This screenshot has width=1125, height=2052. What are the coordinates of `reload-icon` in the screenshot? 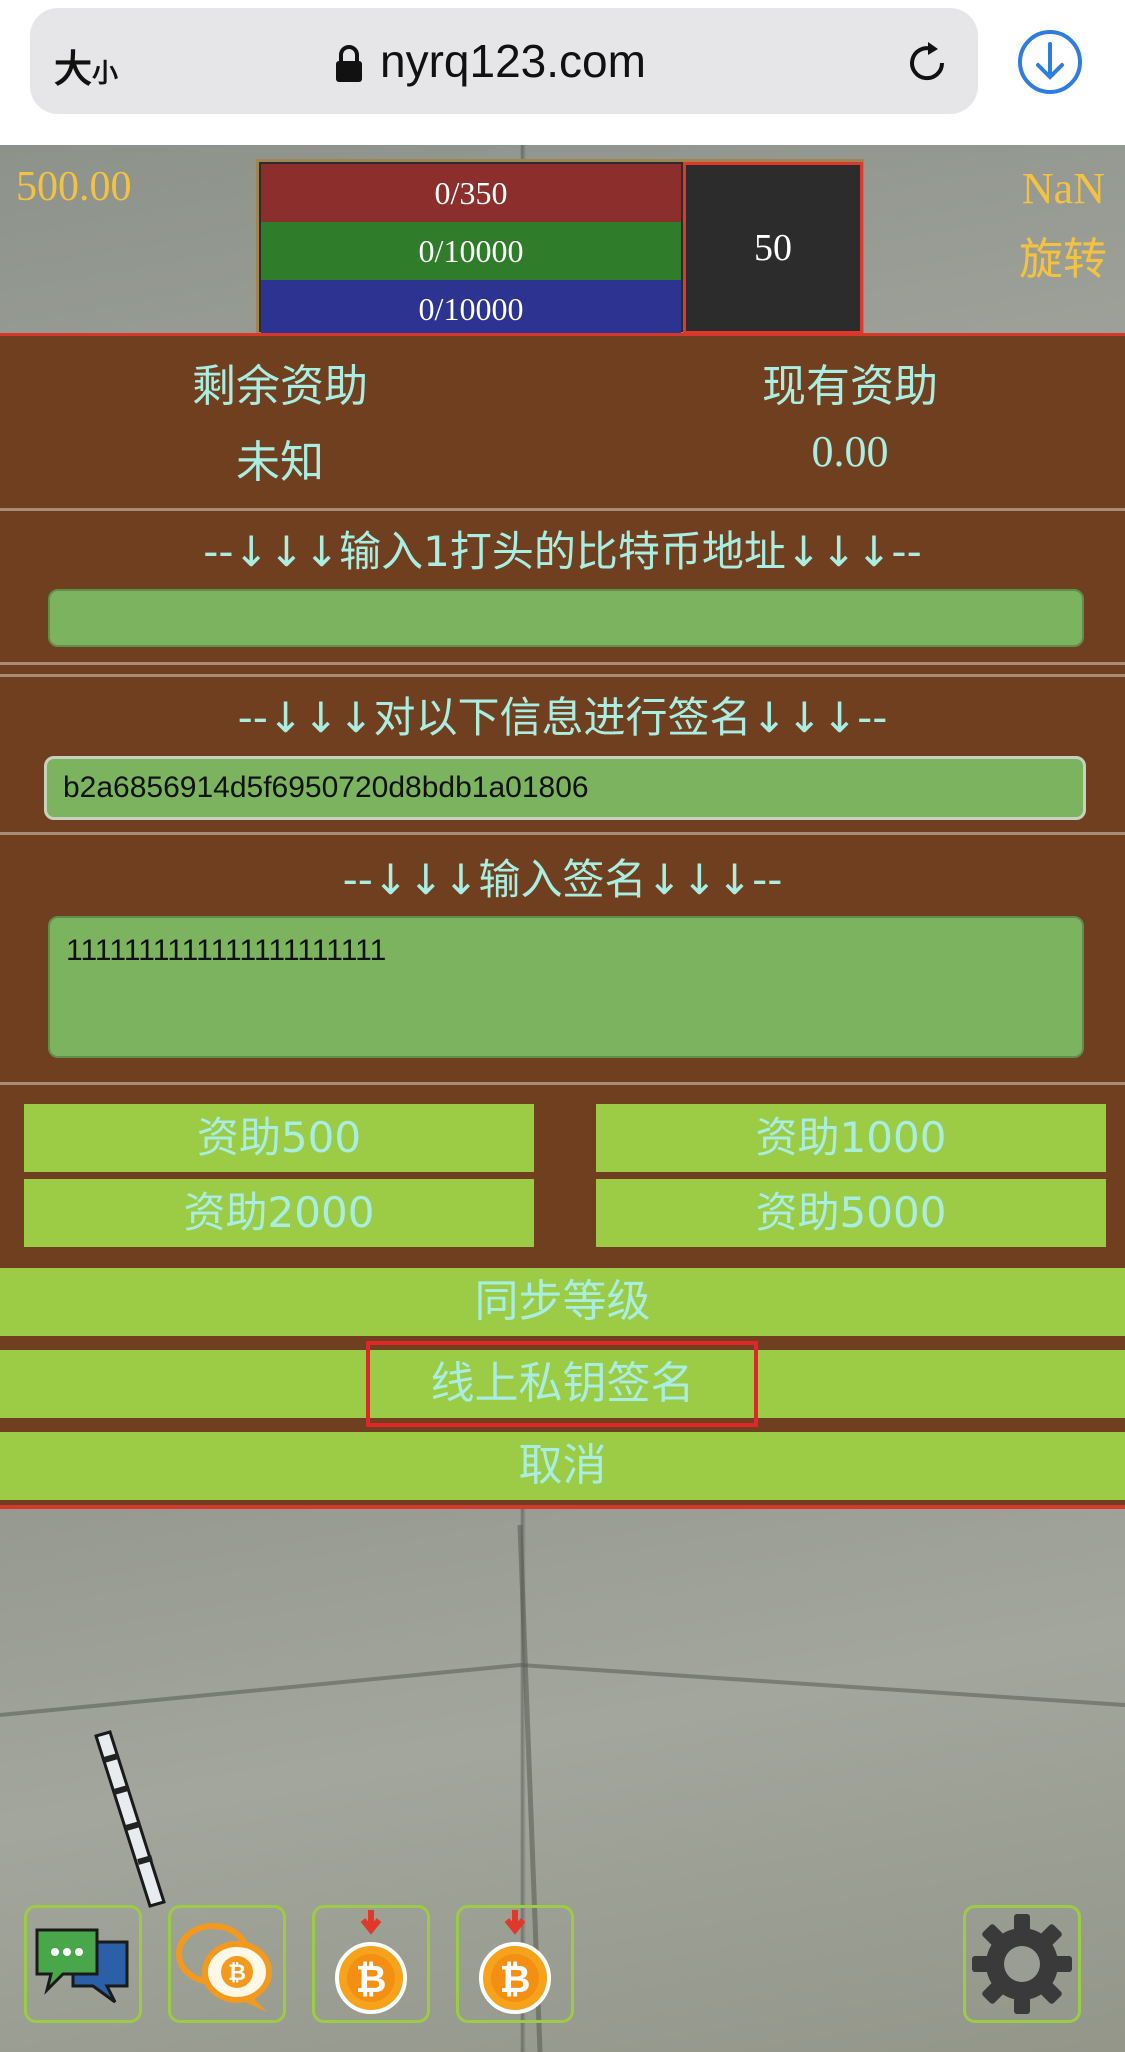 It's located at (927, 63).